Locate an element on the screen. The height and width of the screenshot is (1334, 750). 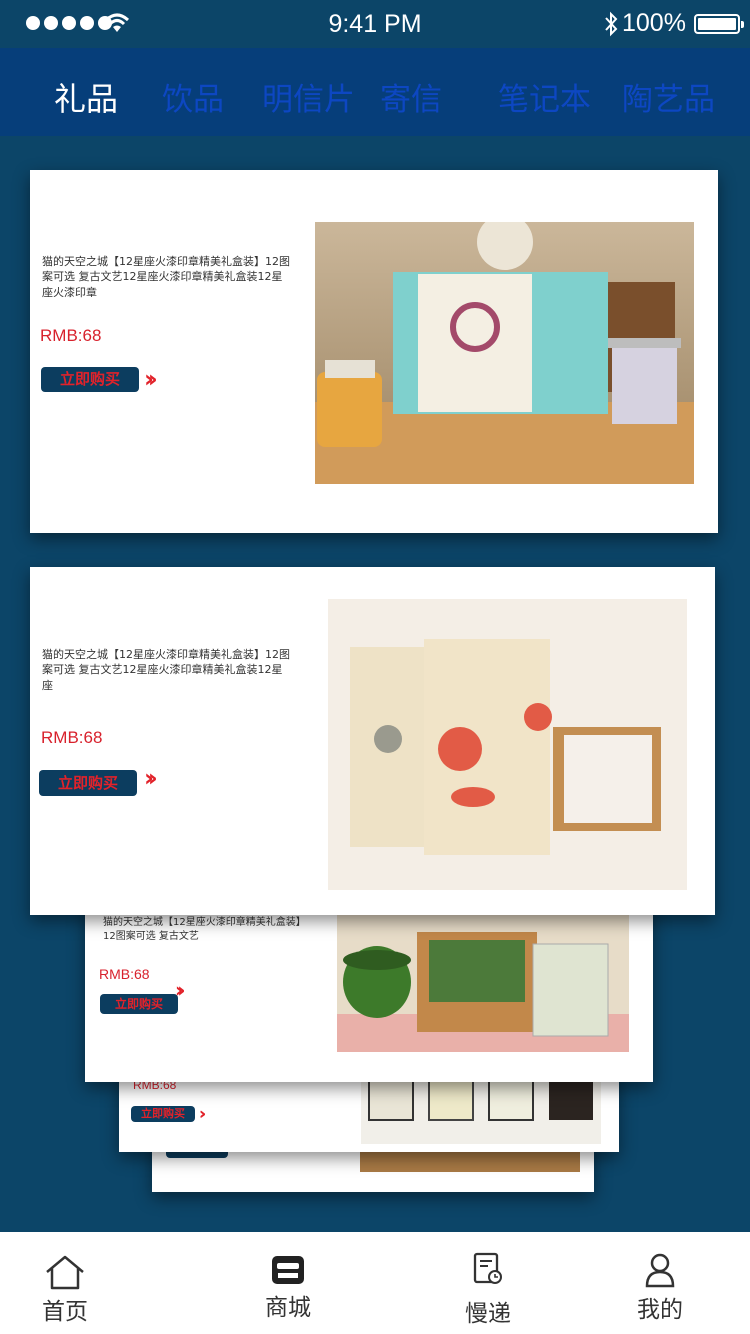
tab-ceramics: 陶艺品 is located at coordinates (668, 96).